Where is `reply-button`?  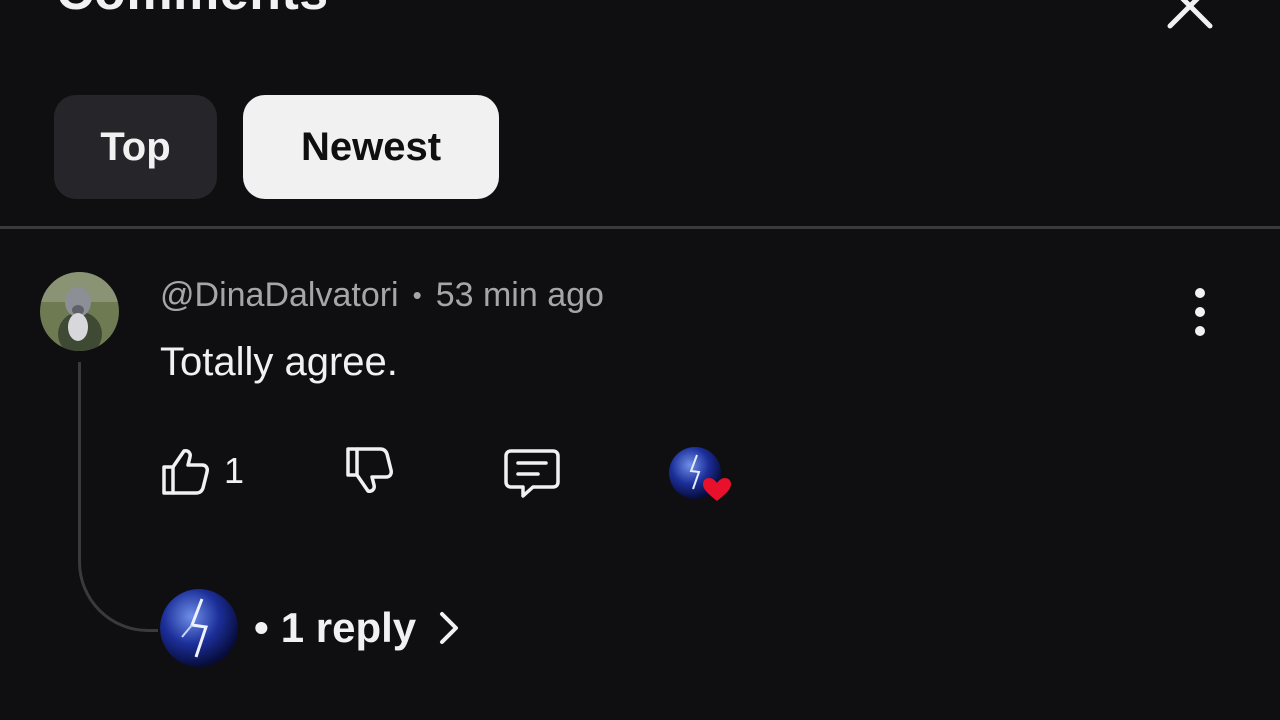
reply-button is located at coordinates (532, 475).